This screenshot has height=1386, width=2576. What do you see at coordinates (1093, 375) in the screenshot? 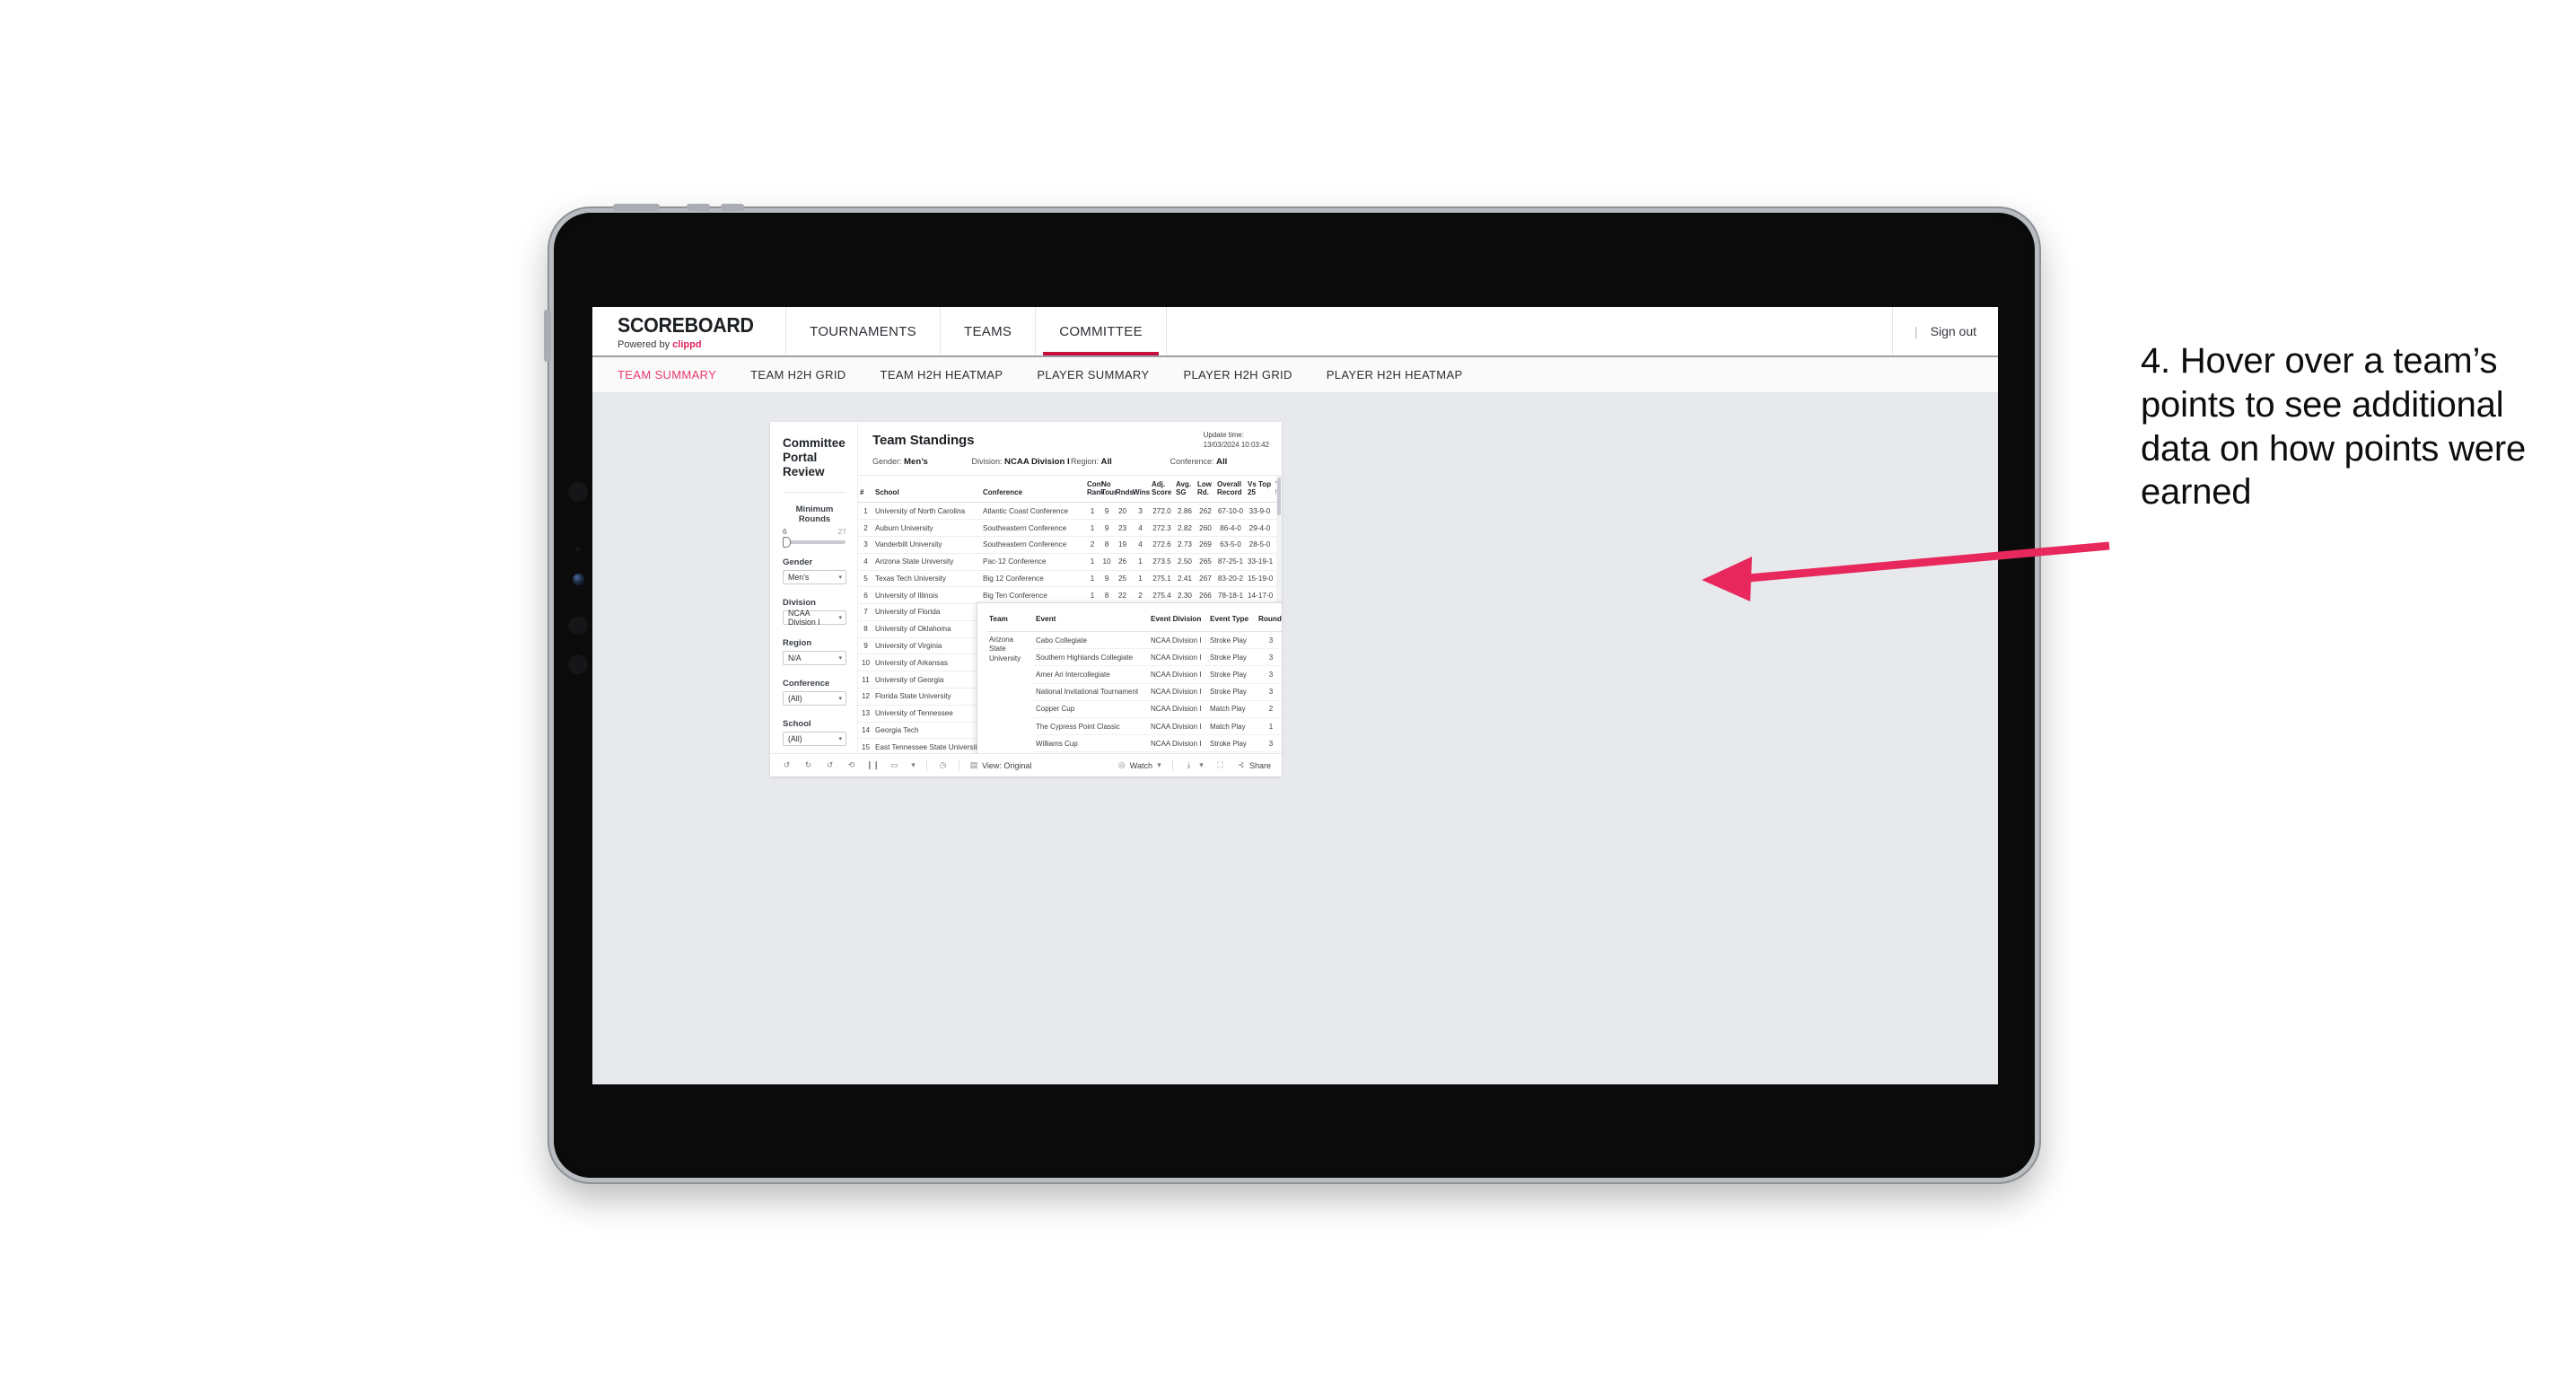
I see `tab-player-summary: PLAYER SUMMARY` at bounding box center [1093, 375].